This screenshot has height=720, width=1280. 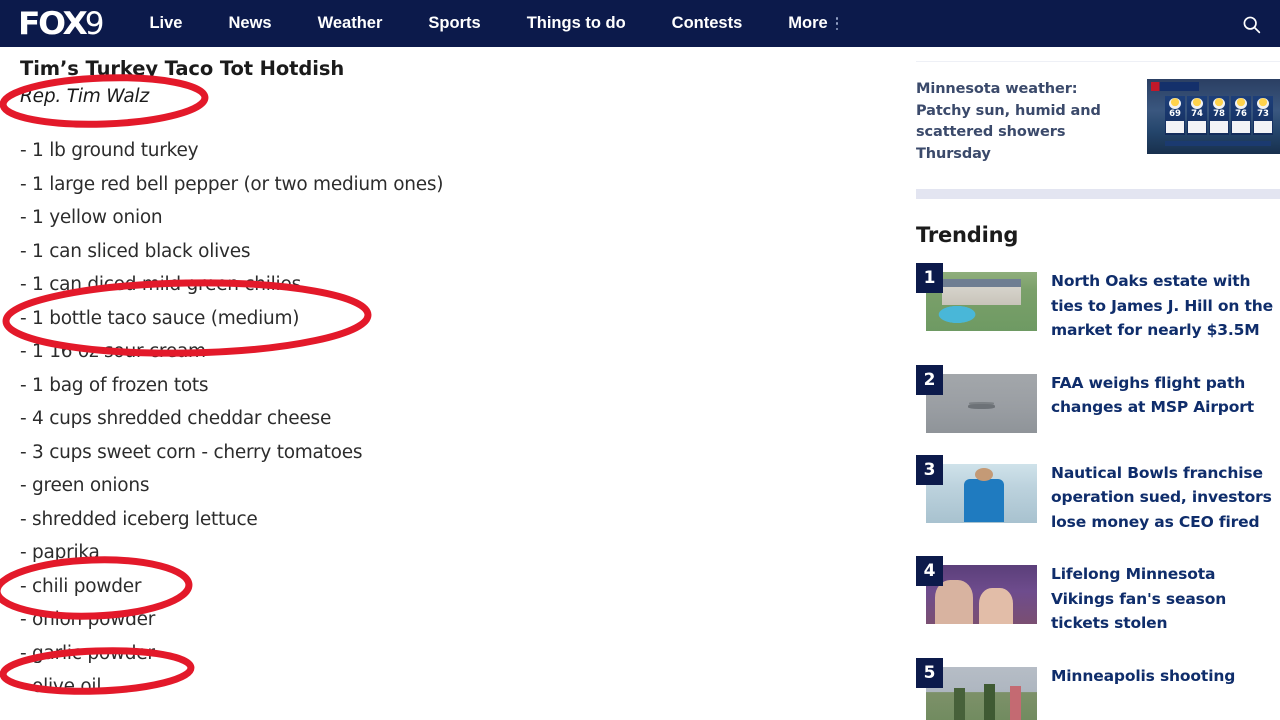 I want to click on forecast-card: 78, so click(x=1219, y=115).